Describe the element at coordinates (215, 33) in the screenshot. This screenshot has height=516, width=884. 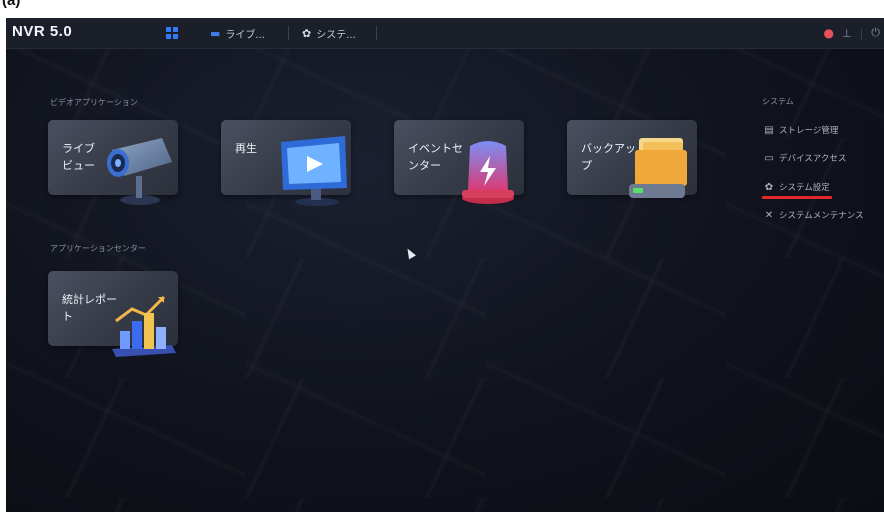
I see `camera-icon: ▬` at that location.